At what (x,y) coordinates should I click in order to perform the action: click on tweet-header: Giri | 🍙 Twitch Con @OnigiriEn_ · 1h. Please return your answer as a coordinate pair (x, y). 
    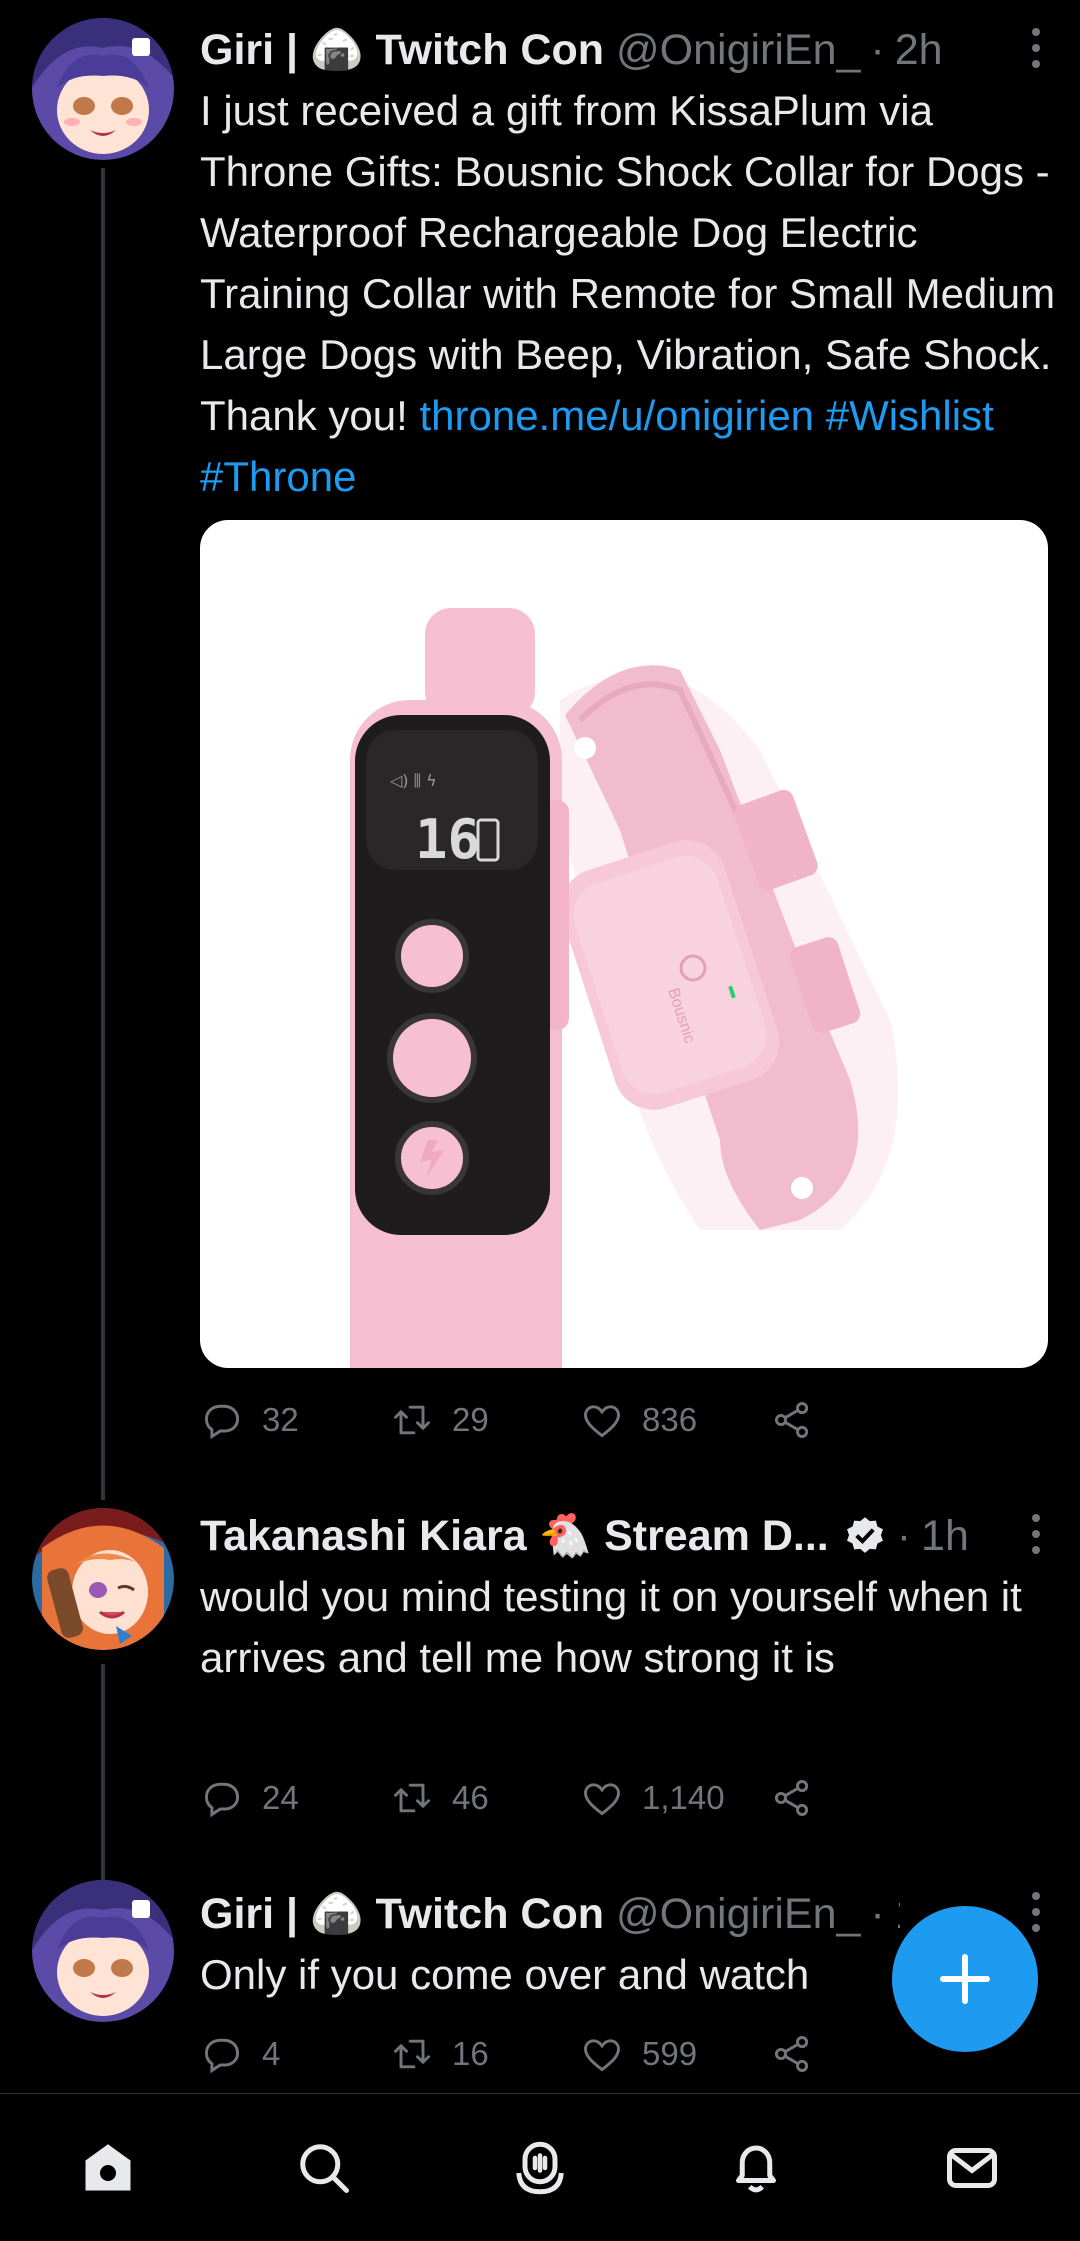
    Looking at the image, I should click on (550, 1914).